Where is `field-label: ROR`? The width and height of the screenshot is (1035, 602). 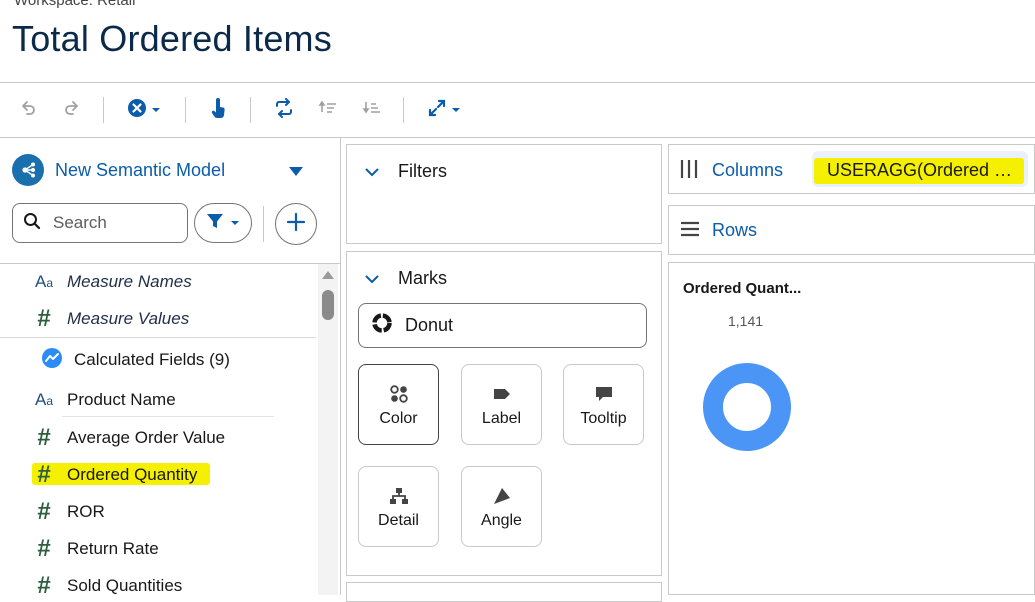 field-label: ROR is located at coordinates (86, 511).